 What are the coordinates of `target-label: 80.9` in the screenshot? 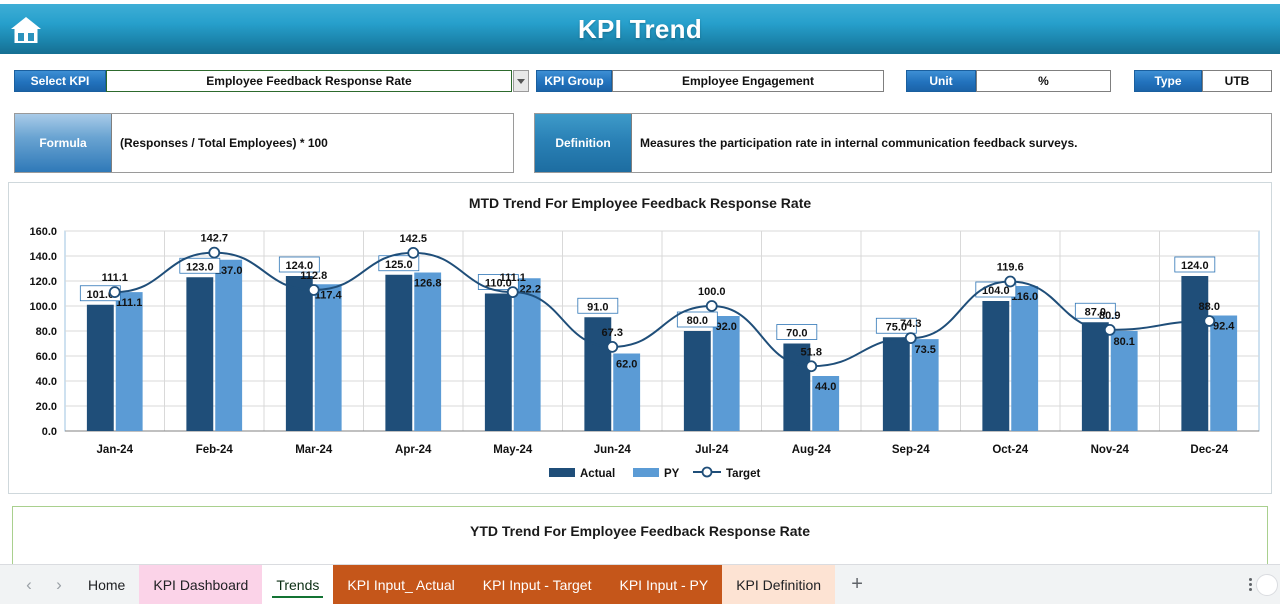 It's located at (1109, 316).